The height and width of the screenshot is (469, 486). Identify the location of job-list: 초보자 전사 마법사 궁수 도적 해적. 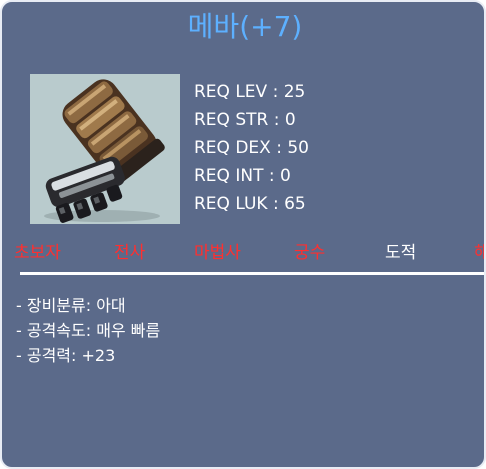
(243, 253).